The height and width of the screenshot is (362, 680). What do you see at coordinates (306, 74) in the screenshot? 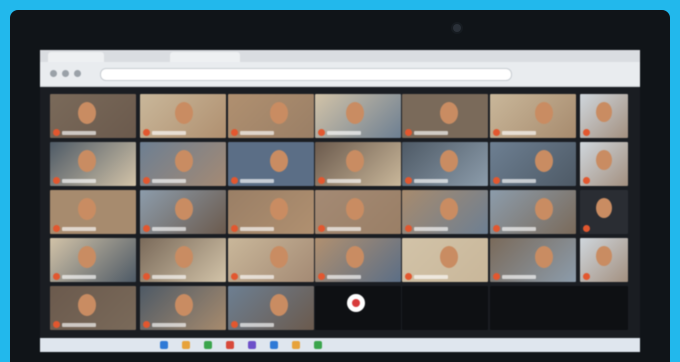
I see `address-bar` at bounding box center [306, 74].